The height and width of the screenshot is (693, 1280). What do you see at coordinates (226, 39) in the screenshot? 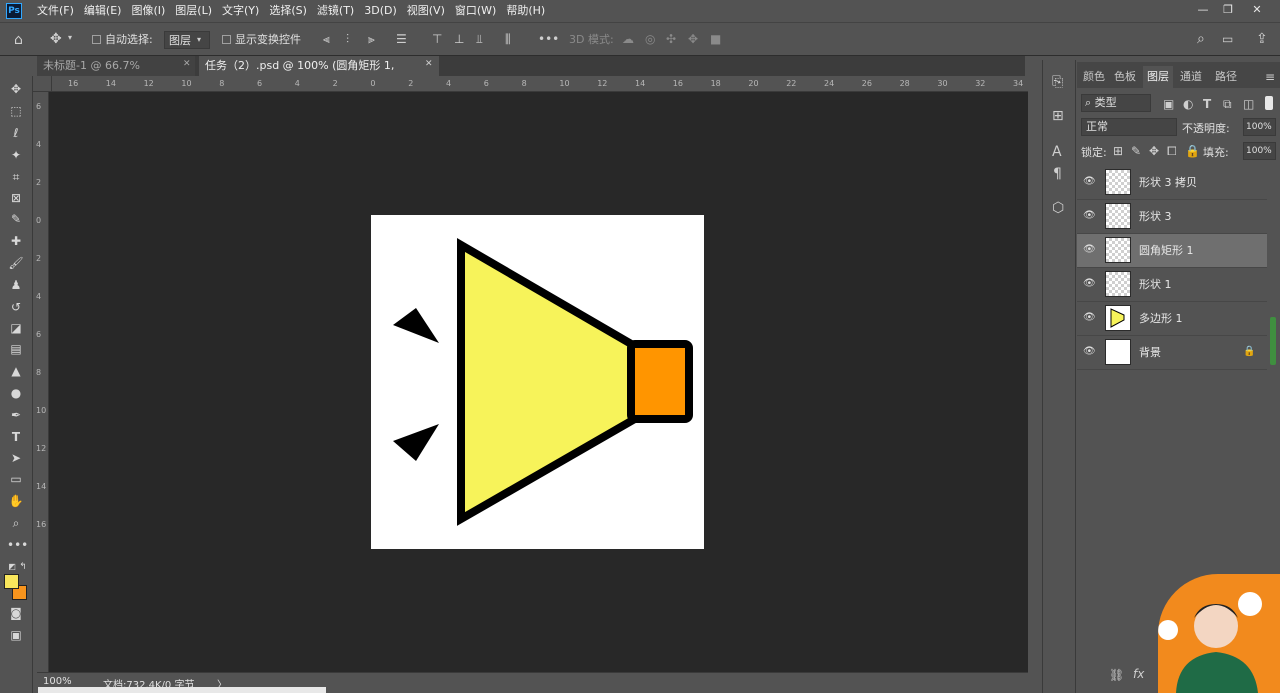
I see `show-transform-checkbox` at bounding box center [226, 39].